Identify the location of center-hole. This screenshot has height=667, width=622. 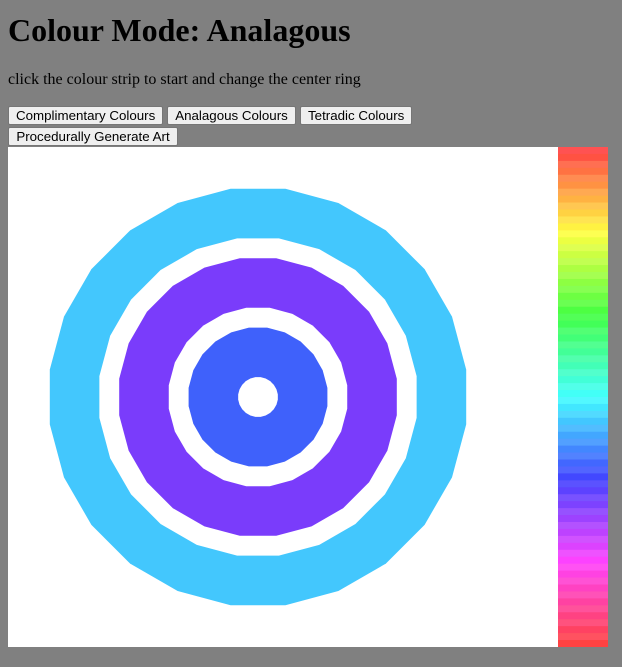
(258, 397).